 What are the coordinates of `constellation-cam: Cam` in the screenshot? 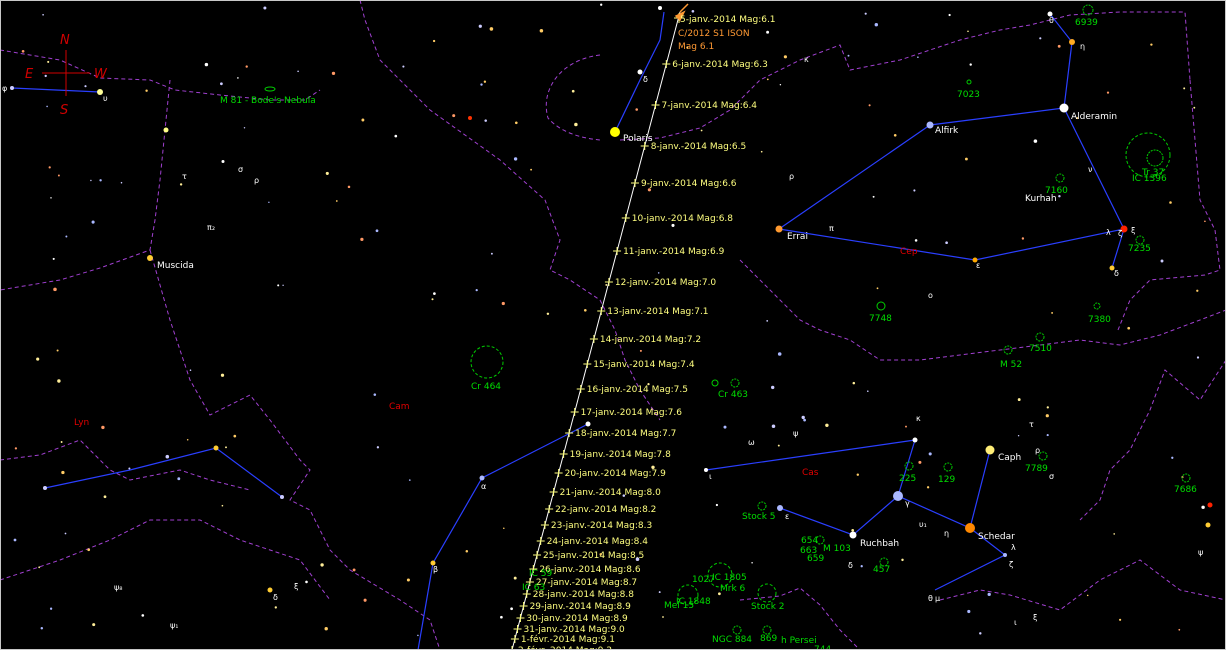 It's located at (399, 407).